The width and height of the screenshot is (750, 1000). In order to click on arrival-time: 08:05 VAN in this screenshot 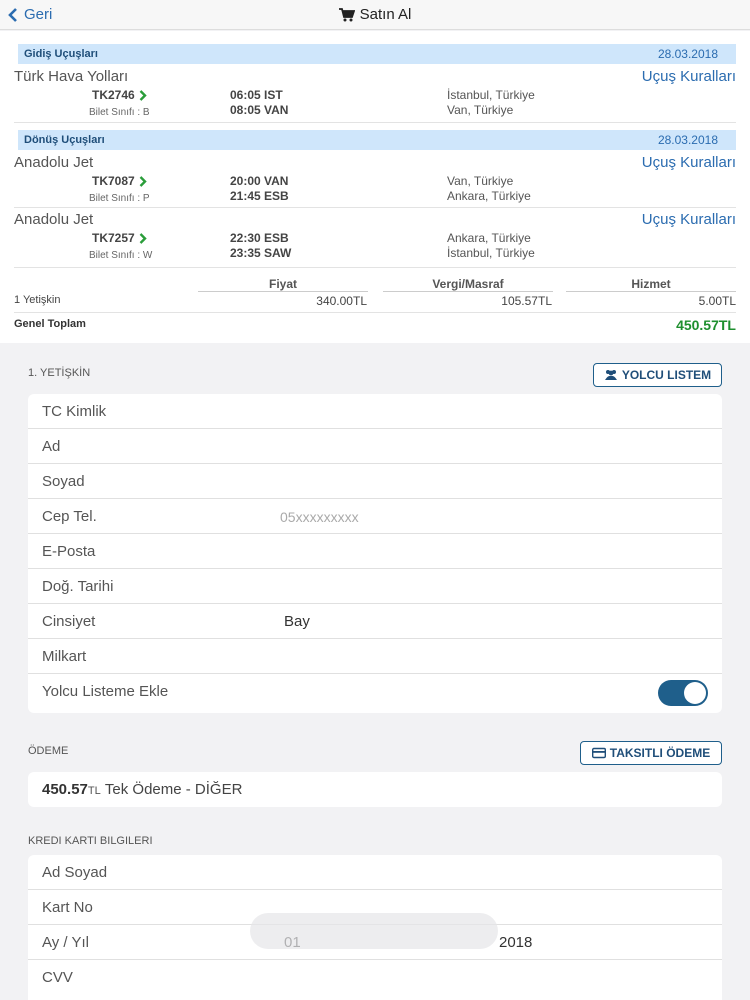, I will do `click(259, 110)`.